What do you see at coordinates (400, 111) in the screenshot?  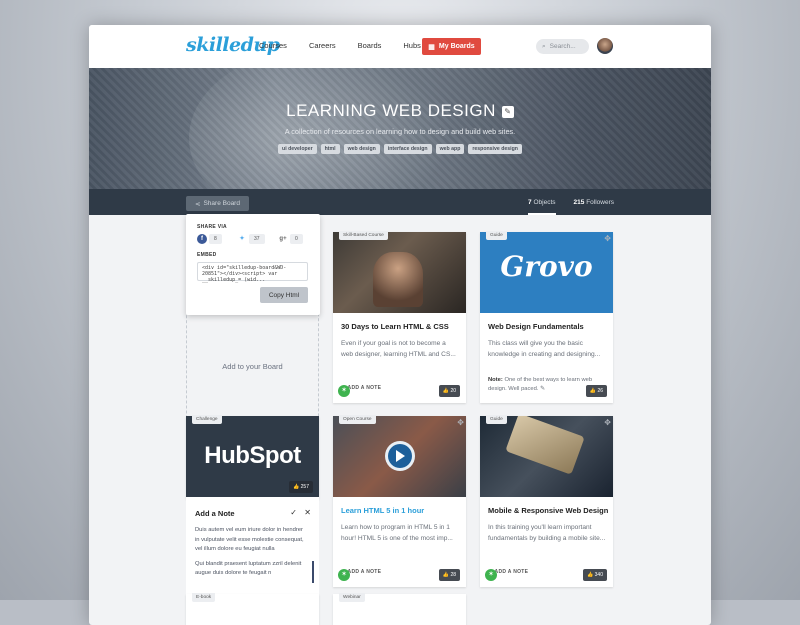 I see `board-title-row: LEARNING WEB DESIGN ✎` at bounding box center [400, 111].